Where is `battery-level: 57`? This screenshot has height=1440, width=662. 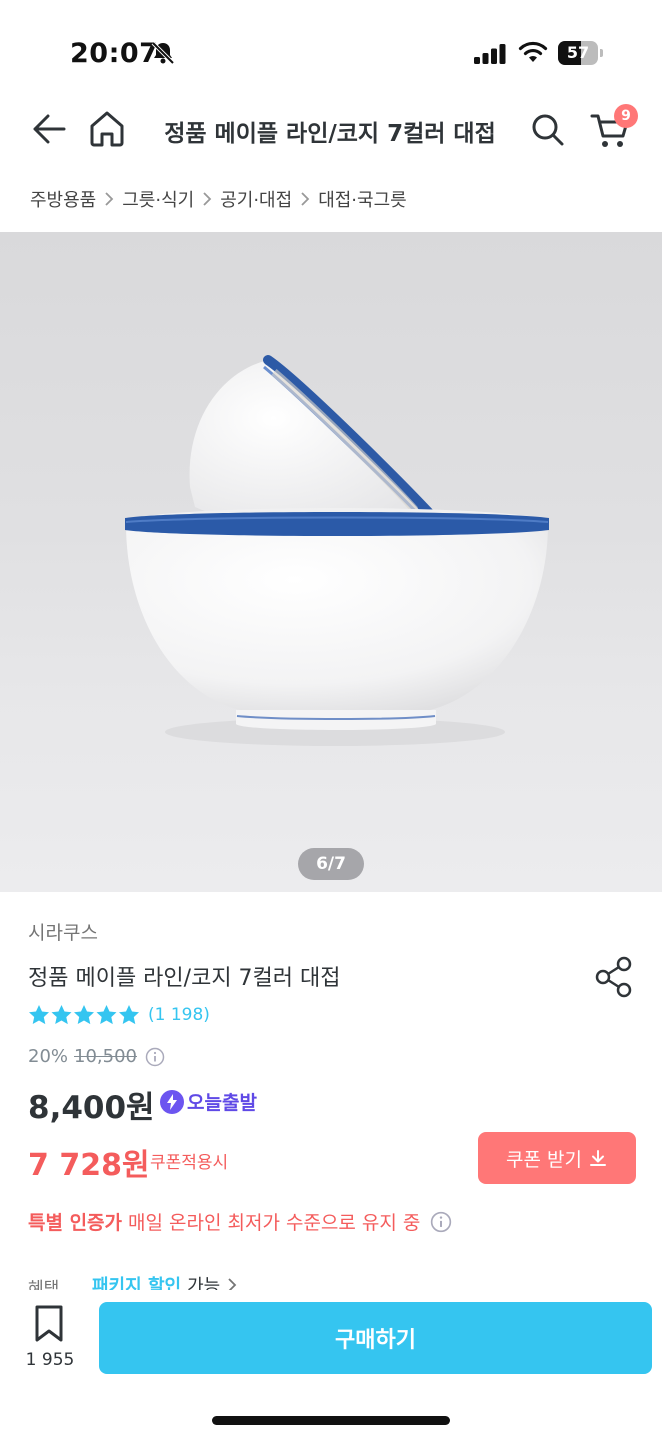
battery-level: 57 is located at coordinates (578, 52).